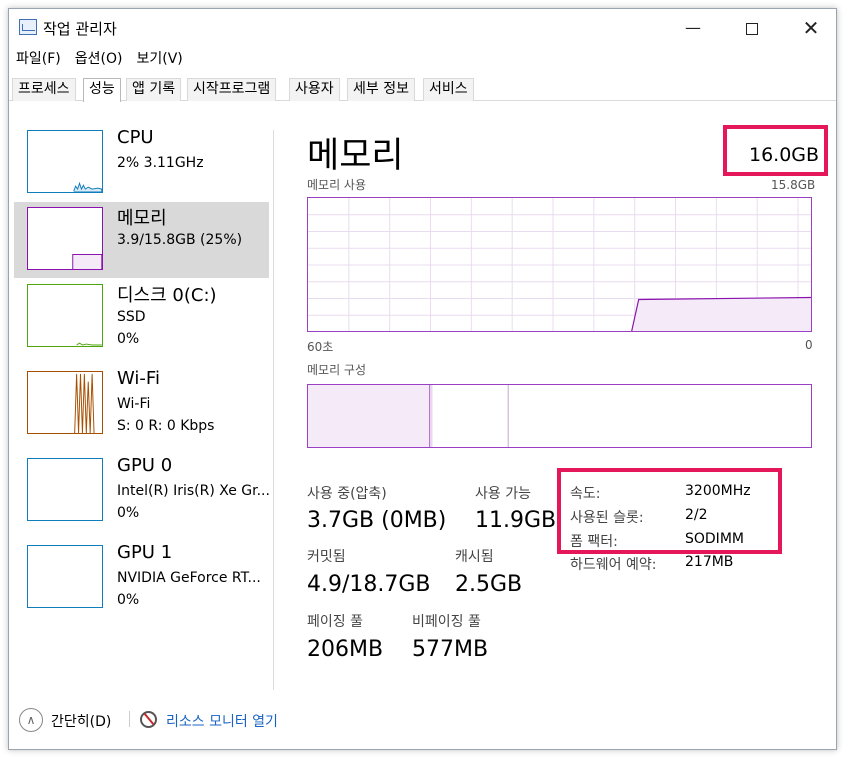 The image size is (850, 758). I want to click on sidebar-item-gpu0: GPU 0 Intel(R) Iris(R) Xe Gr... 0%, so click(142, 491).